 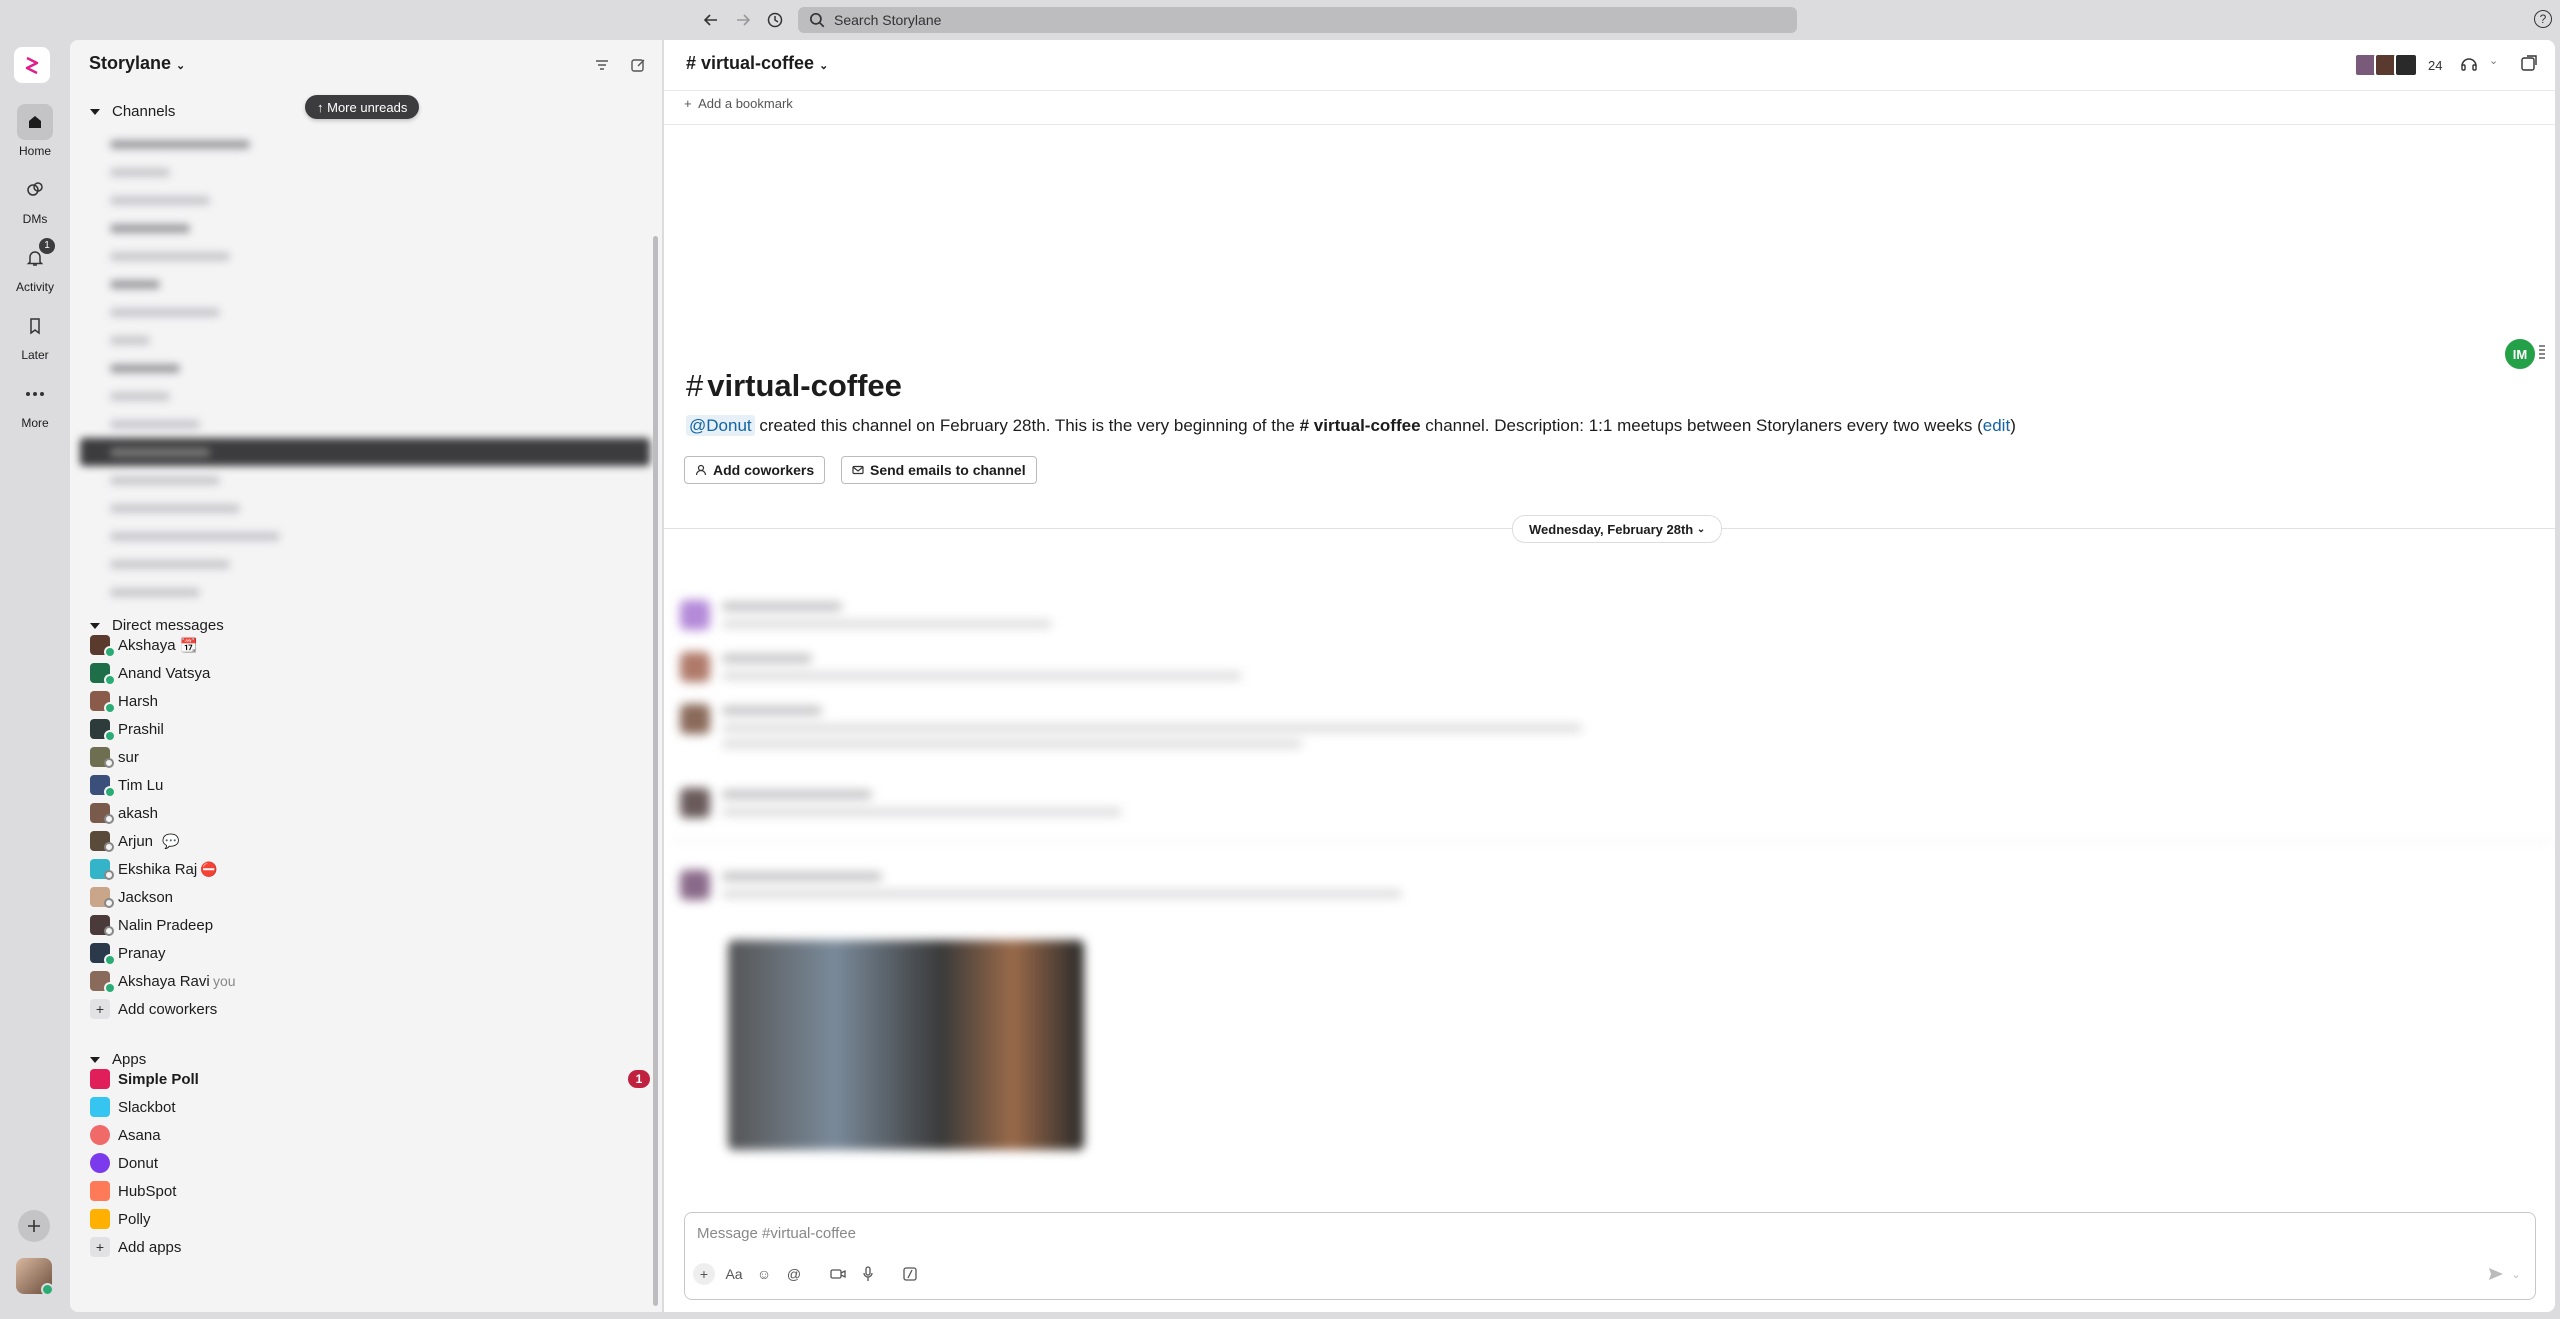 What do you see at coordinates (366, 981) in the screenshot?
I see `dm-item: Akshaya Ravi you` at bounding box center [366, 981].